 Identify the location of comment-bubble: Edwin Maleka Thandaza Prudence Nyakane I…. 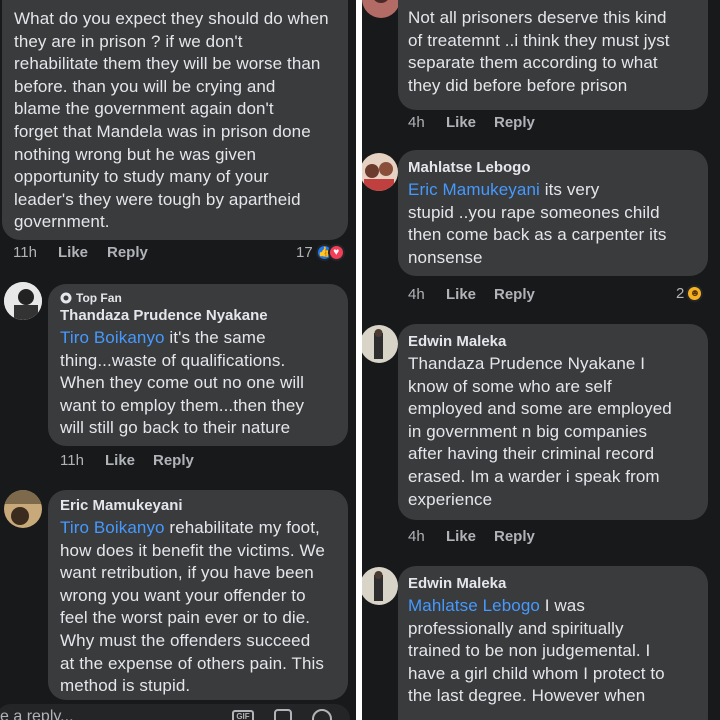
(553, 422).